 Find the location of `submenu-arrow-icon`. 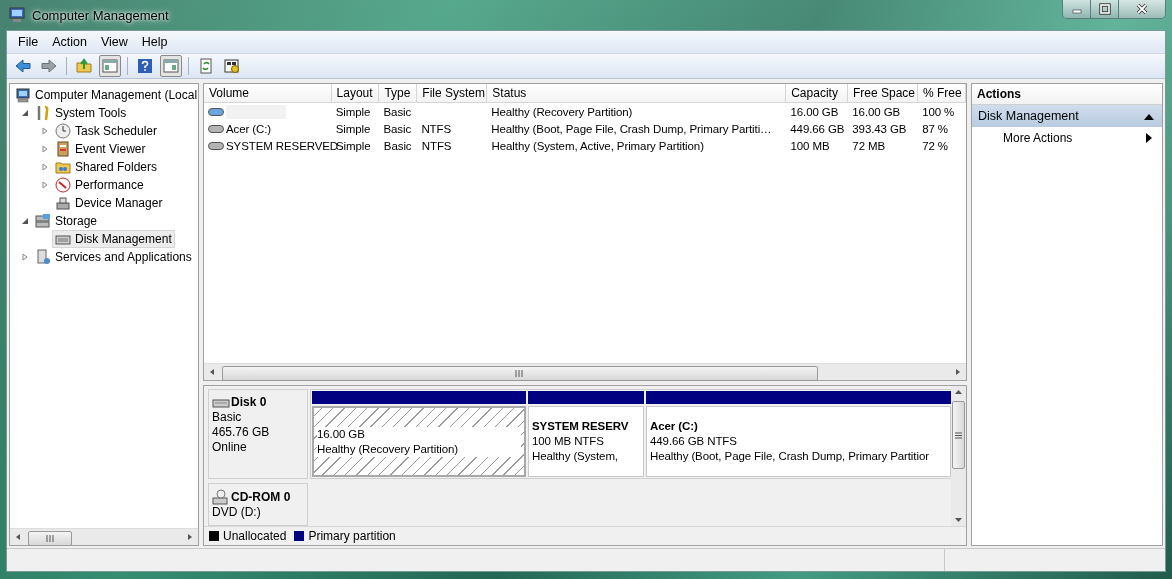

submenu-arrow-icon is located at coordinates (1149, 138).